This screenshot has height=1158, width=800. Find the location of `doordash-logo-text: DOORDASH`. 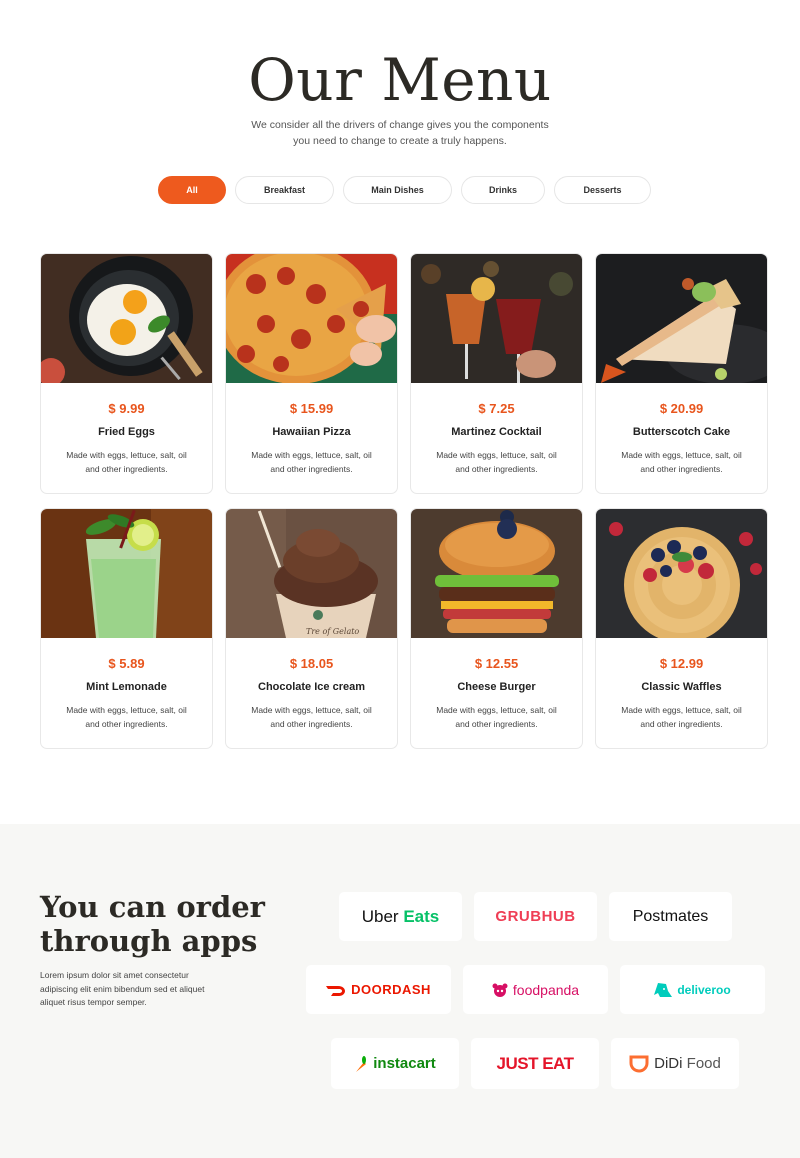

doordash-logo-text: DOORDASH is located at coordinates (391, 989).